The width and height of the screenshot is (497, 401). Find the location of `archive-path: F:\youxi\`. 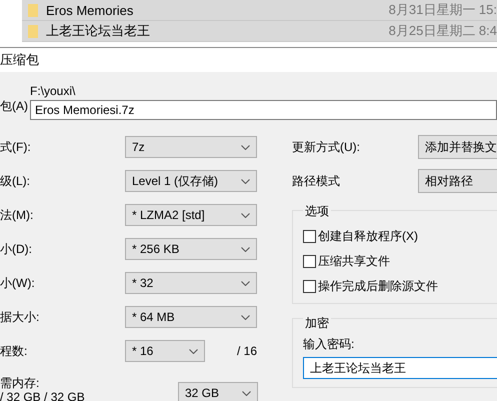

archive-path: F:\youxi\ is located at coordinates (53, 91).